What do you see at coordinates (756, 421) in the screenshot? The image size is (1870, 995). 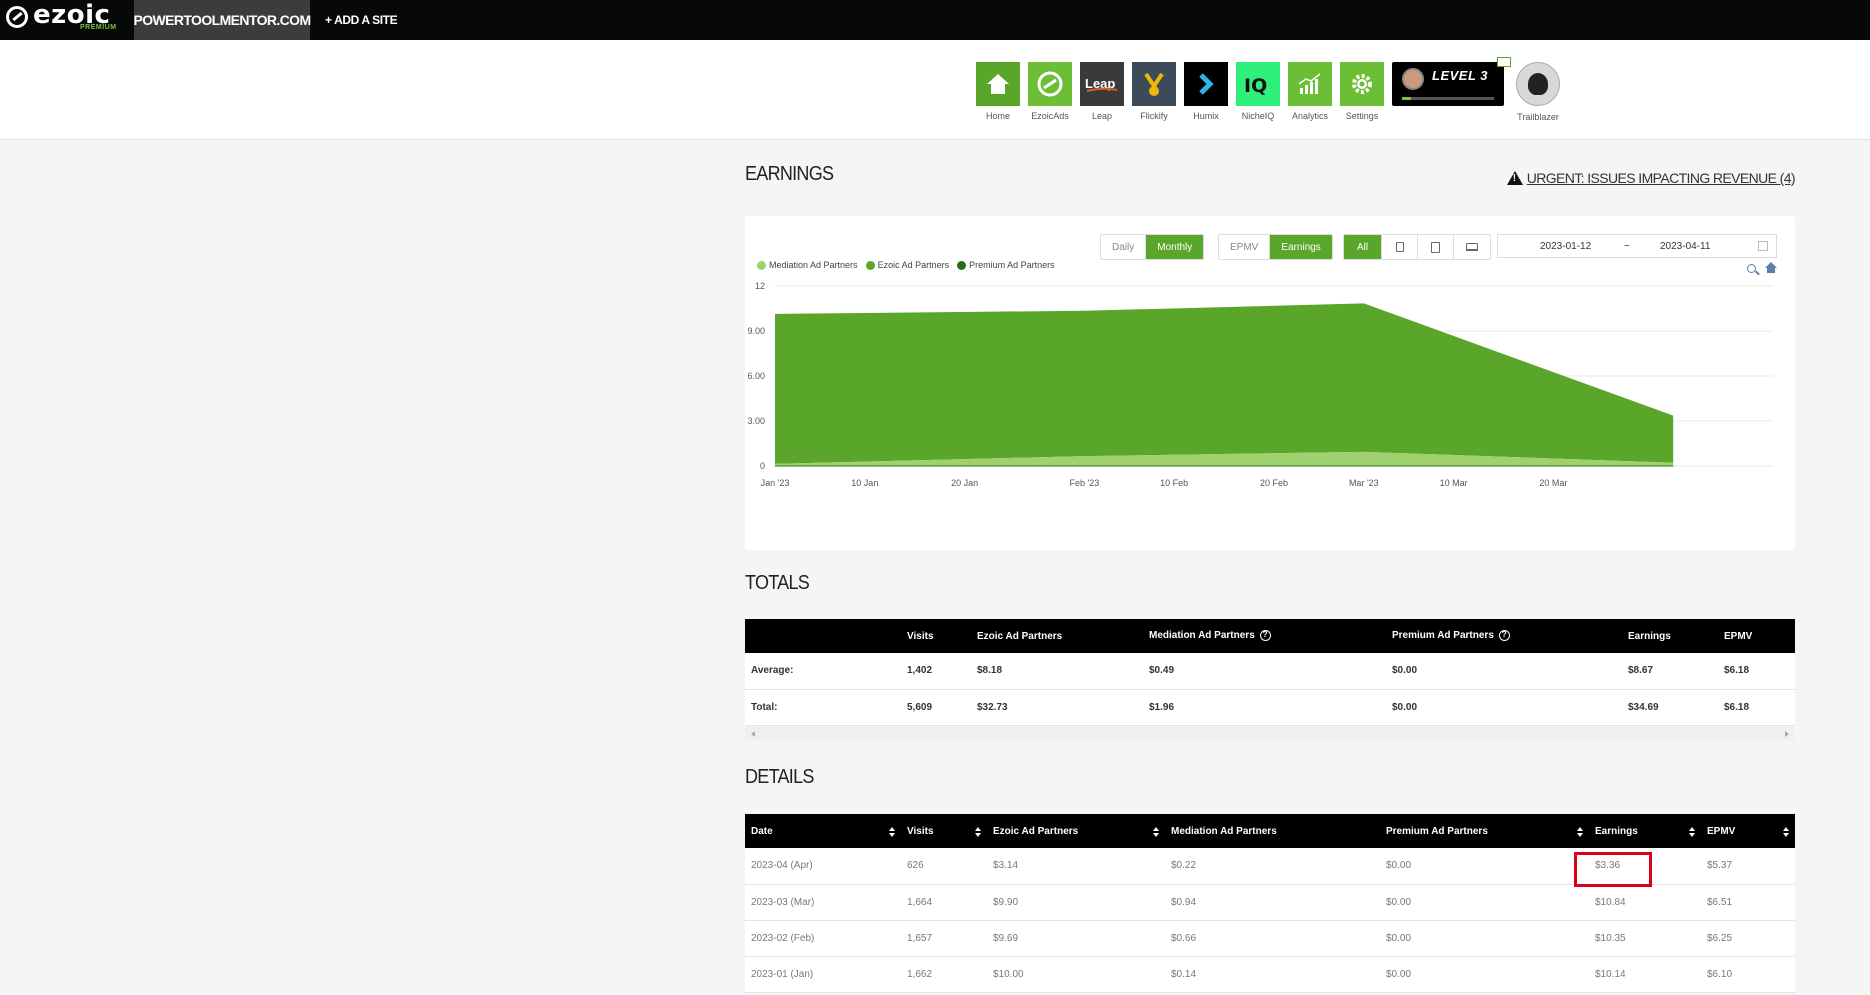 I see `y-tick-label: 3.00` at bounding box center [756, 421].